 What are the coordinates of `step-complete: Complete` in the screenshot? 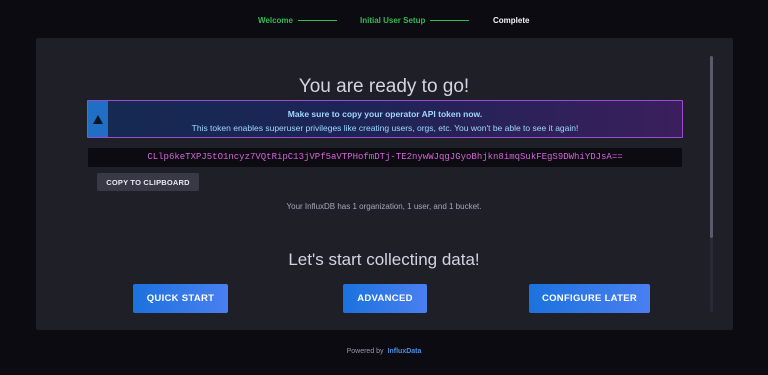 It's located at (511, 20).